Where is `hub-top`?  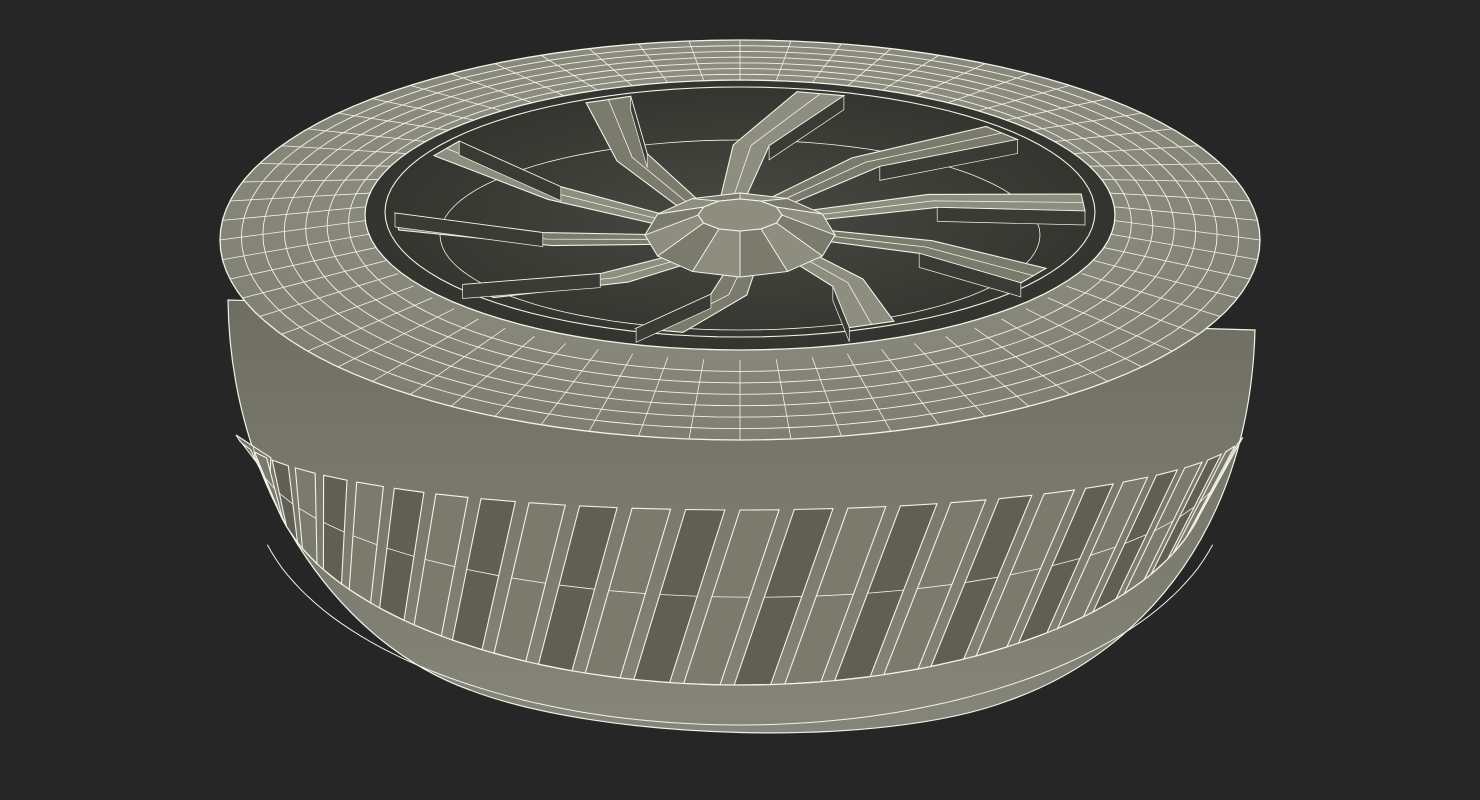
hub-top is located at coordinates (740, 215).